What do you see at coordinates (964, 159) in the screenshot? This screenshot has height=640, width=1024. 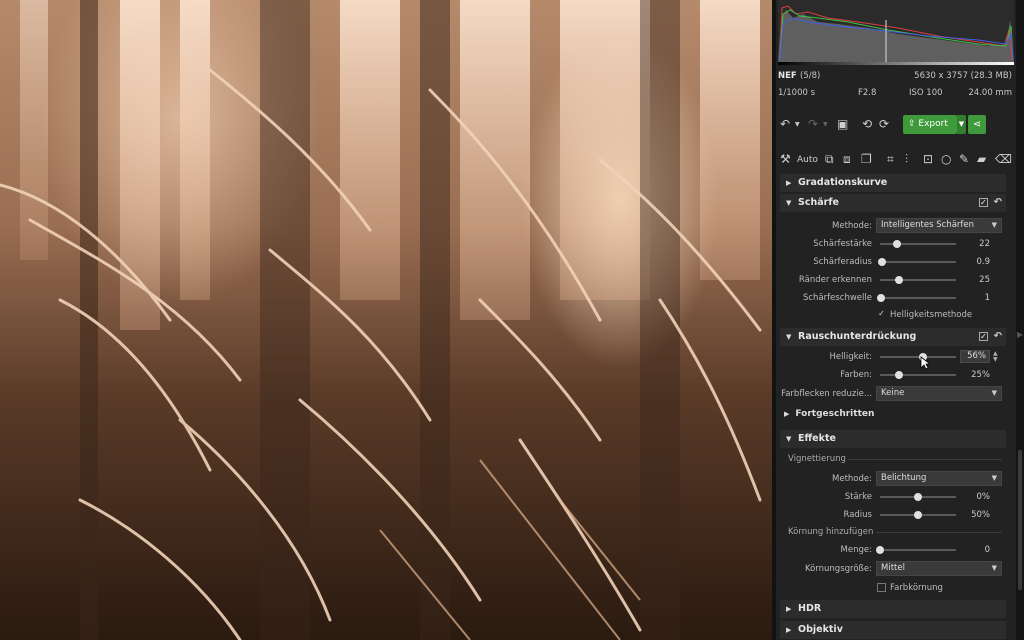 I see `brush-icon: ✎` at bounding box center [964, 159].